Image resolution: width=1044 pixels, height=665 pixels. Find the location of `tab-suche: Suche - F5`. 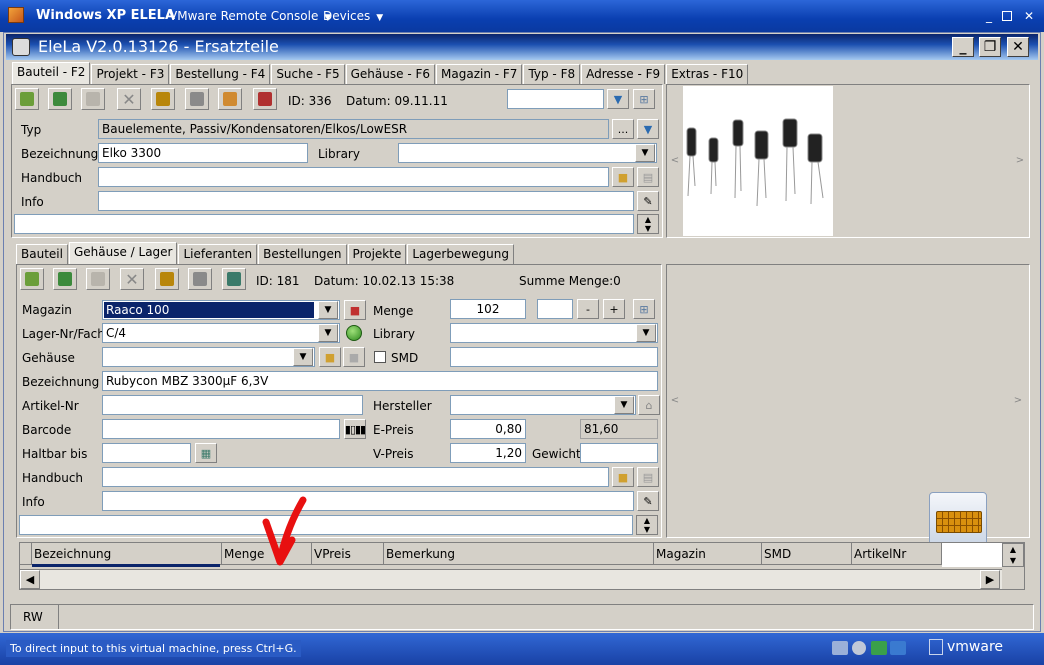

tab-suche: Suche - F5 is located at coordinates (308, 74).